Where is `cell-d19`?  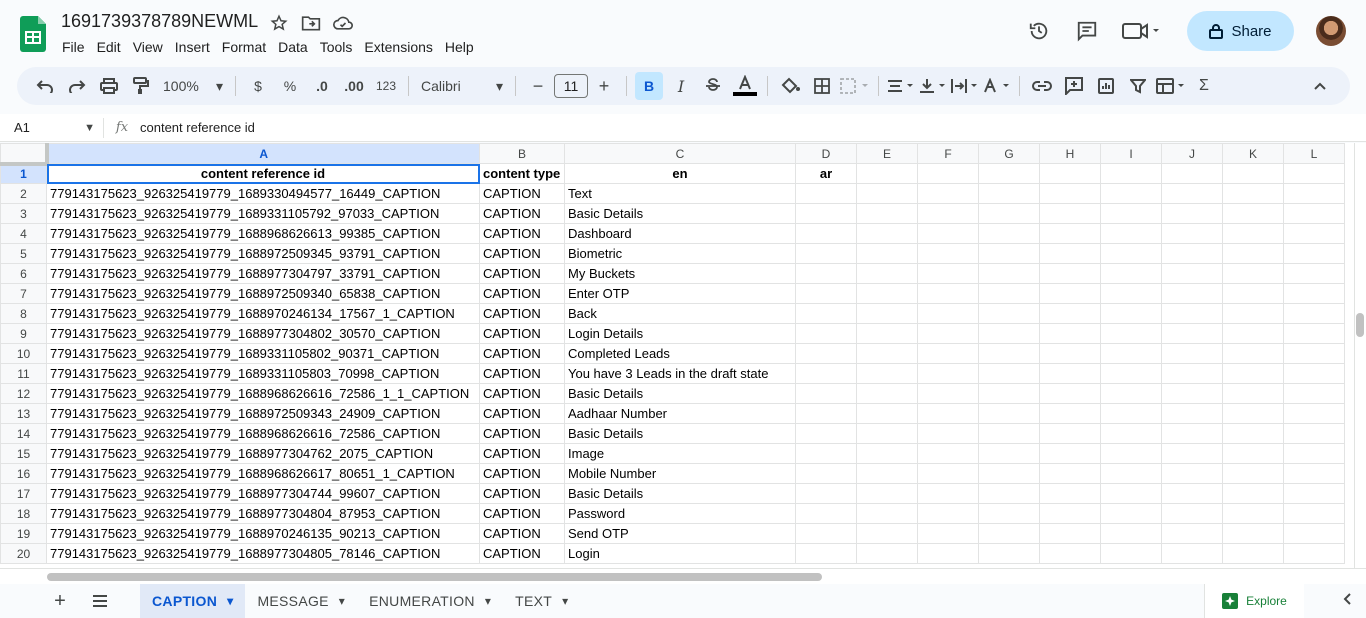
cell-d19 is located at coordinates (826, 533).